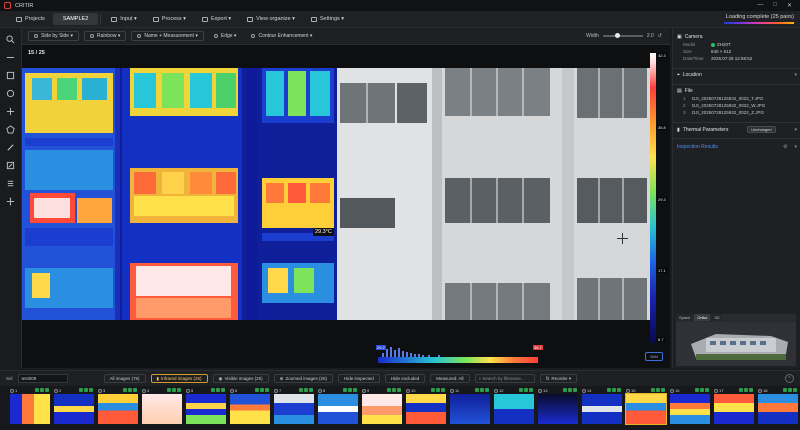 Image resolution: width=800 pixels, height=430 pixels. Describe the element at coordinates (105, 36) in the screenshot. I see `palette-dropdown: Rainbow ▾` at that location.